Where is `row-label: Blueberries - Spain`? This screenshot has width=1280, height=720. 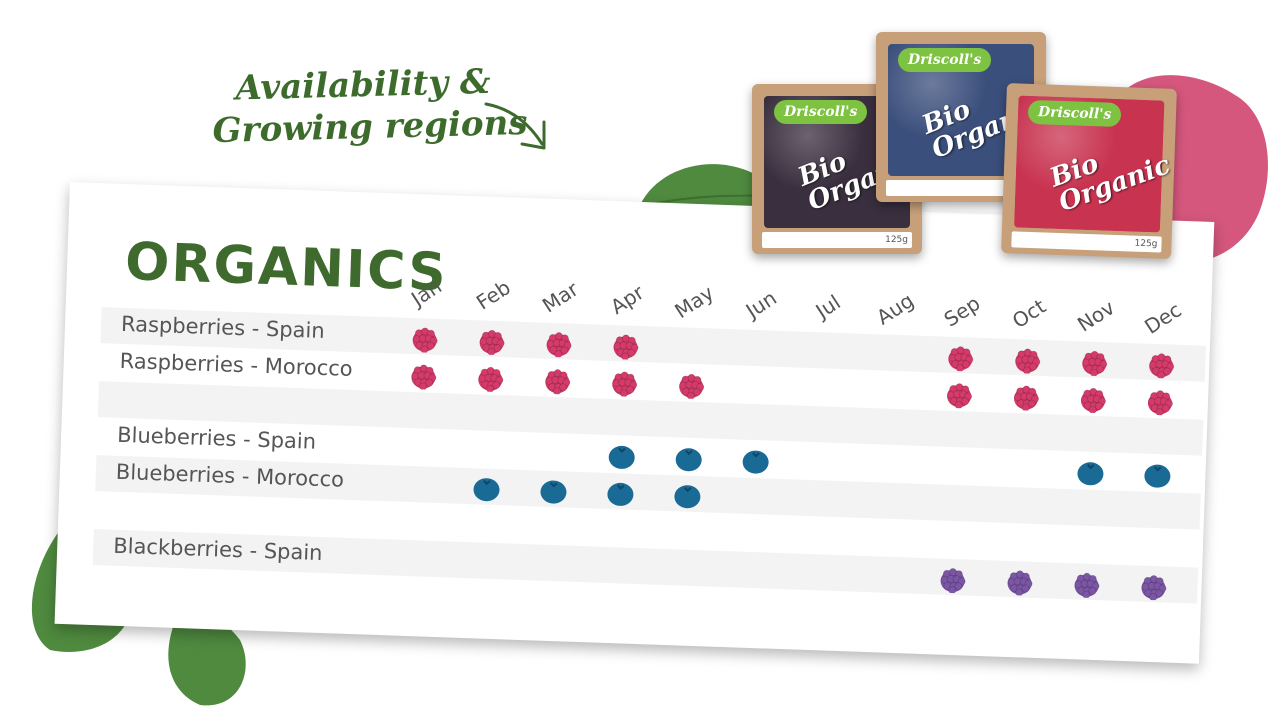 row-label: Blueberries - Spain is located at coordinates (216, 438).